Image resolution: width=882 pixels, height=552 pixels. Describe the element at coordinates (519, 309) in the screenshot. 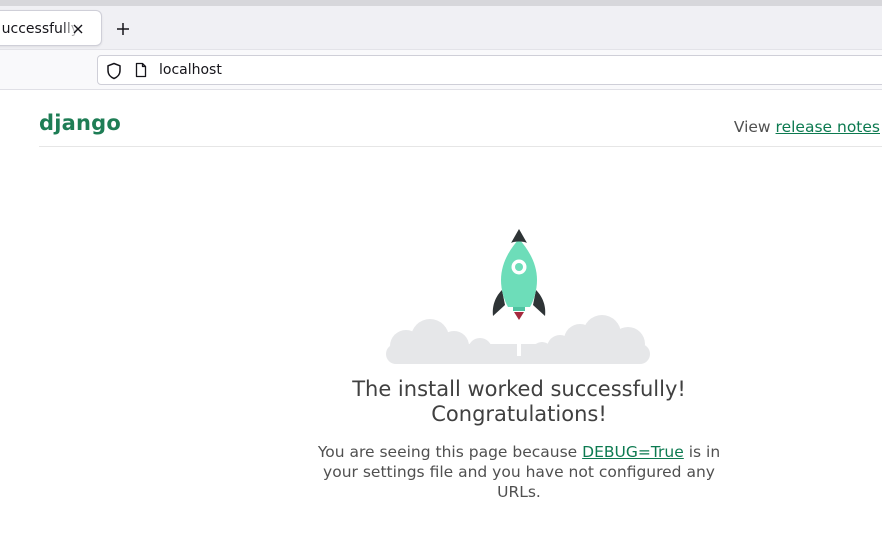

I see `rocket-nozzle` at that location.